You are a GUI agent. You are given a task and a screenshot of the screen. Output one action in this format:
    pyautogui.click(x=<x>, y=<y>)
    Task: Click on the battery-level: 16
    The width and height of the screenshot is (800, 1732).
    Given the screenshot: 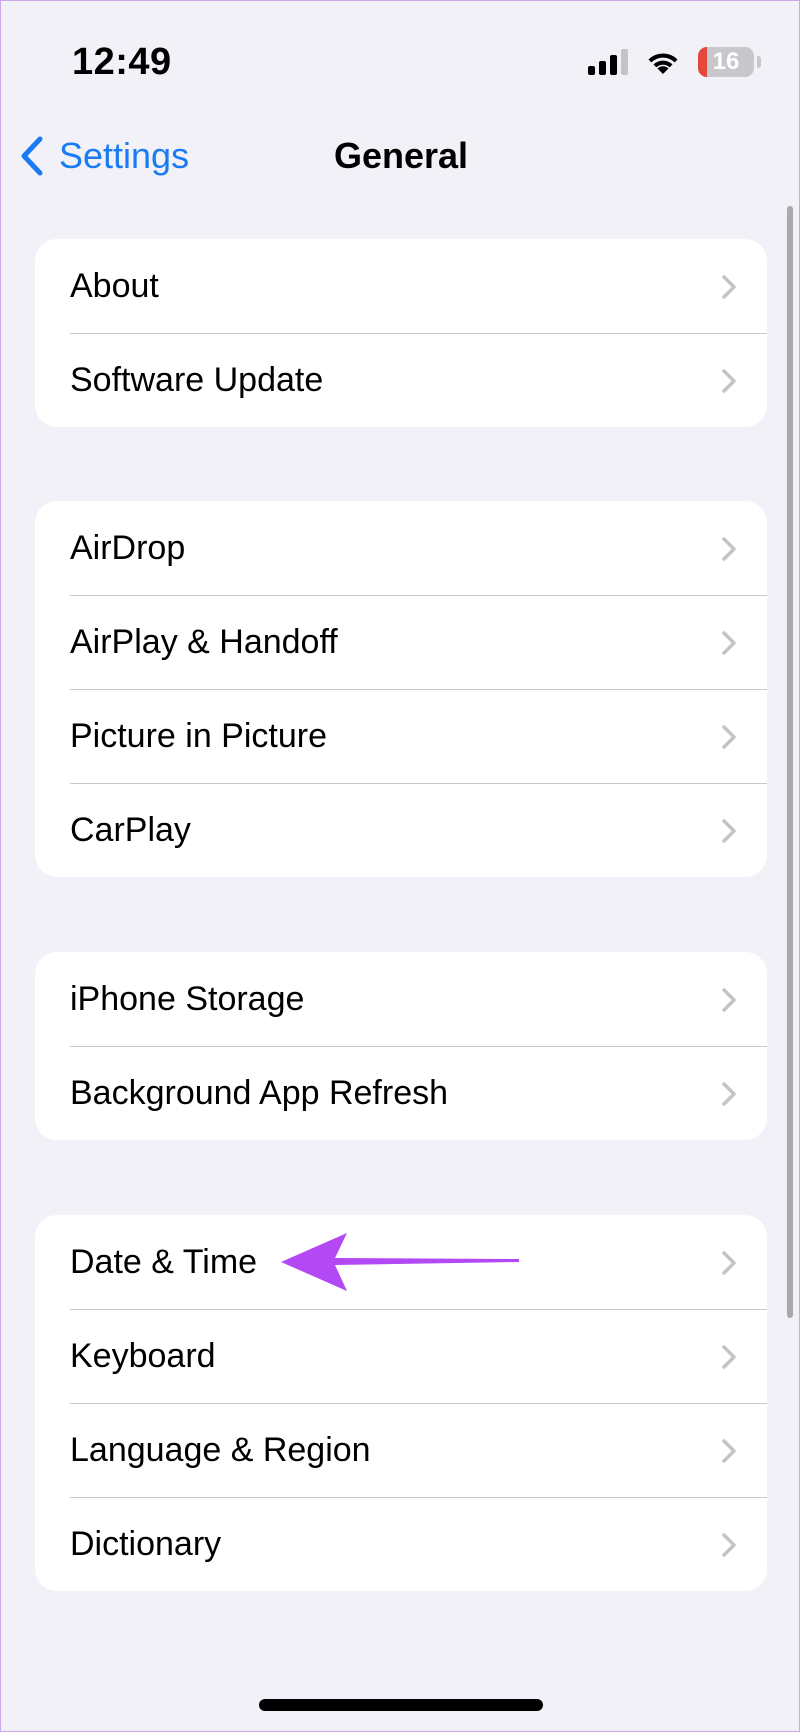 What is the action you would take?
    pyautogui.click(x=726, y=61)
    